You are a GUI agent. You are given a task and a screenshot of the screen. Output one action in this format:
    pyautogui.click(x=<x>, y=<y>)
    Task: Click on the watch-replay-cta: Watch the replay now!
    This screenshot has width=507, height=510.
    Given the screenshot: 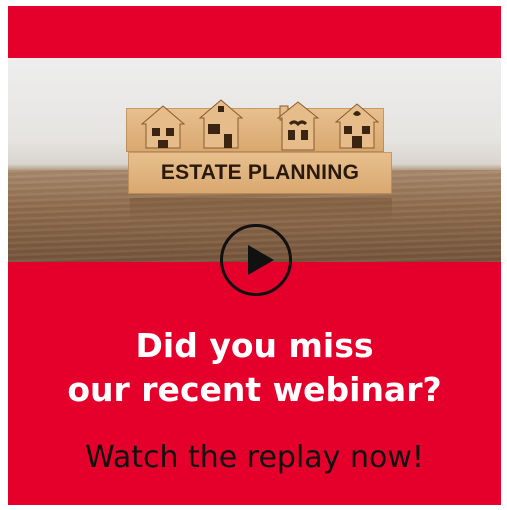 What is the action you would take?
    pyautogui.click(x=254, y=458)
    